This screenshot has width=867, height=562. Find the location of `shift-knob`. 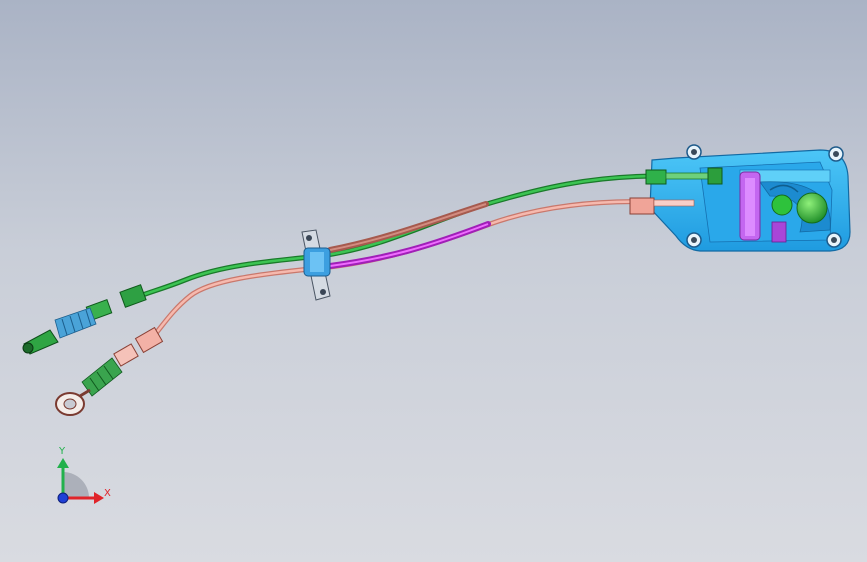

shift-knob is located at coordinates (812, 208).